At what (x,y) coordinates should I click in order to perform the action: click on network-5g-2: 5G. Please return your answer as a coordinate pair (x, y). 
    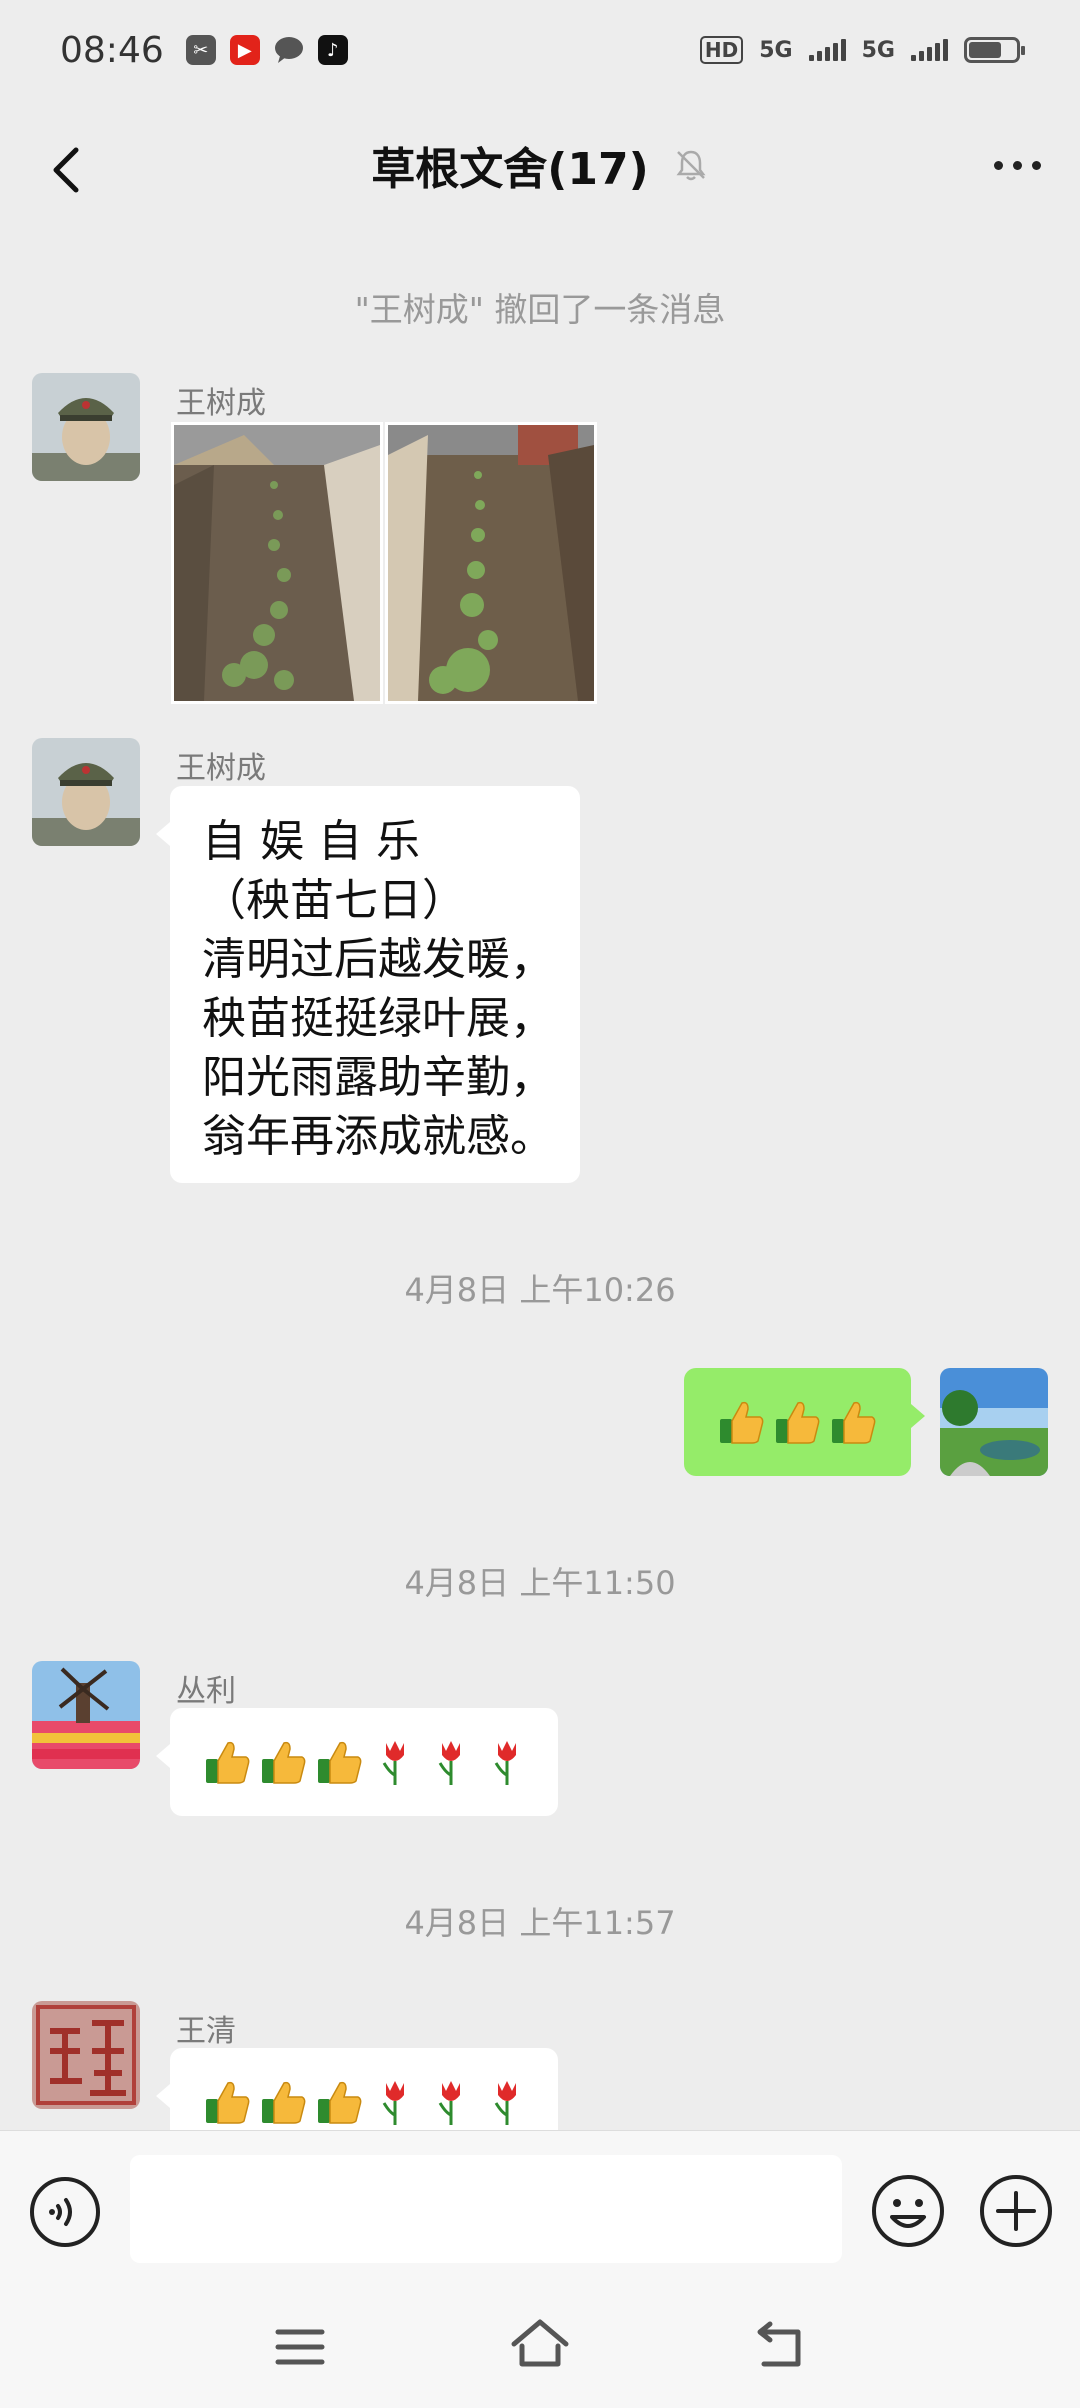
    Looking at the image, I should click on (878, 50).